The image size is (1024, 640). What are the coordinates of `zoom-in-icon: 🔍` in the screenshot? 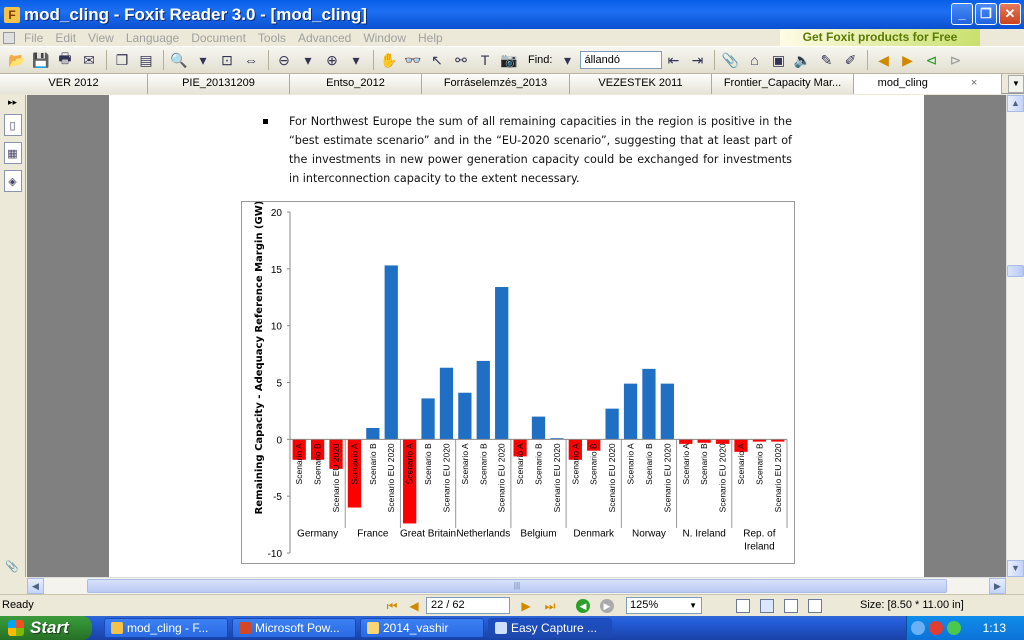 It's located at (179, 60).